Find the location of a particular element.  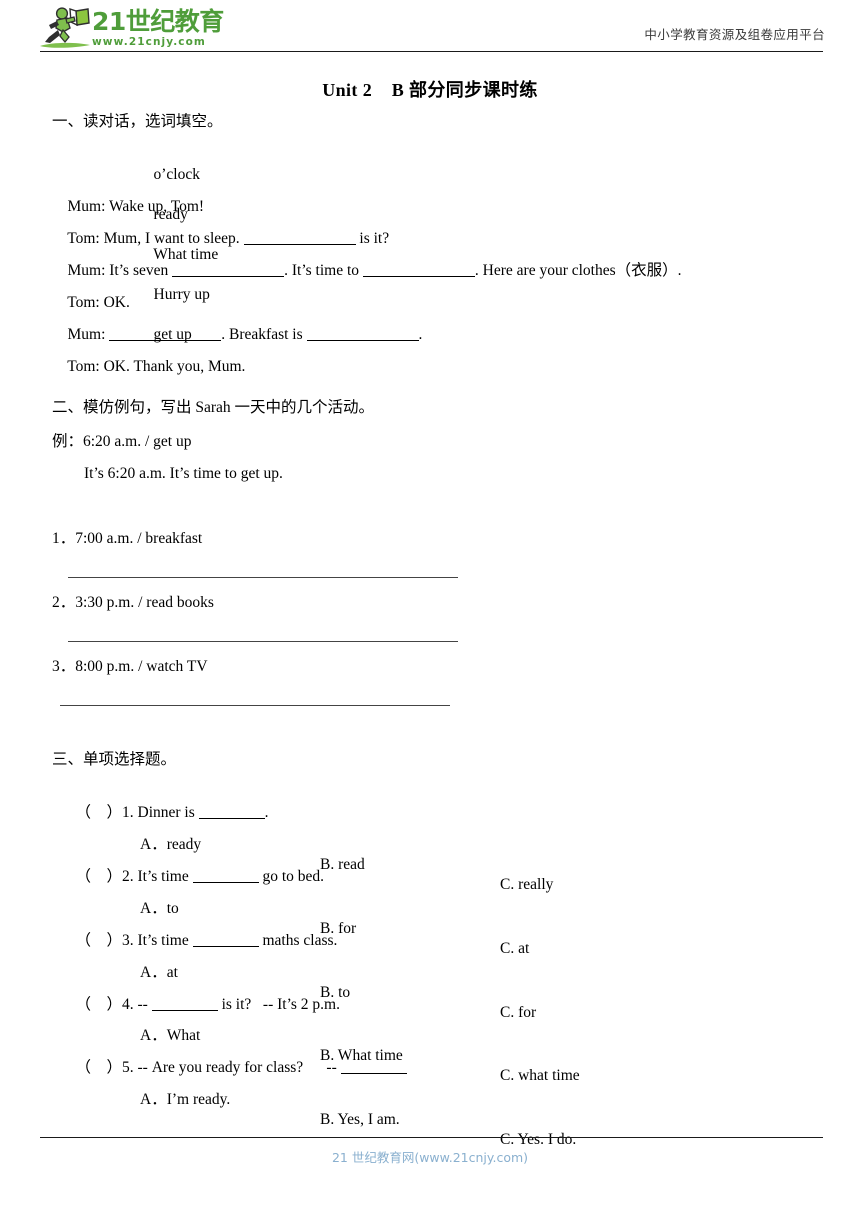

site-logo: 21世纪教育 www.21cnjy.com is located at coordinates (141, 29).